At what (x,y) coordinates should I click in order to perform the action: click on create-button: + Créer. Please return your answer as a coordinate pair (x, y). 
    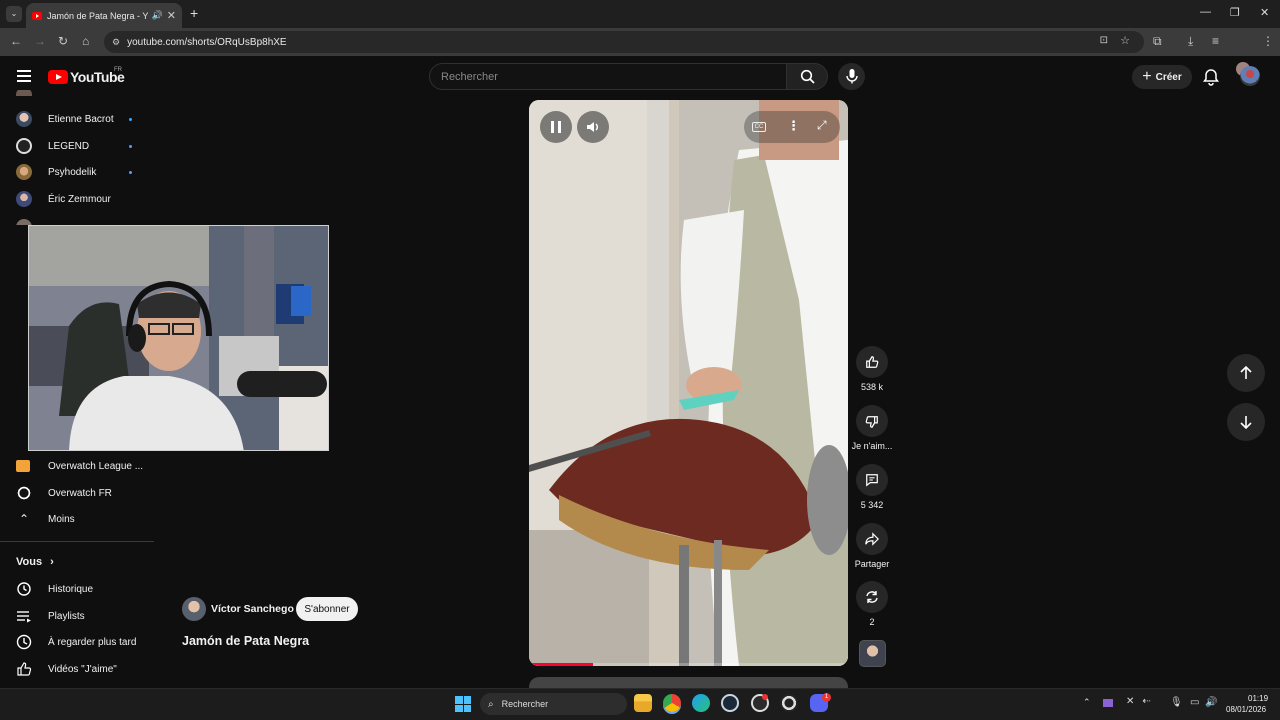
    Looking at the image, I should click on (1162, 77).